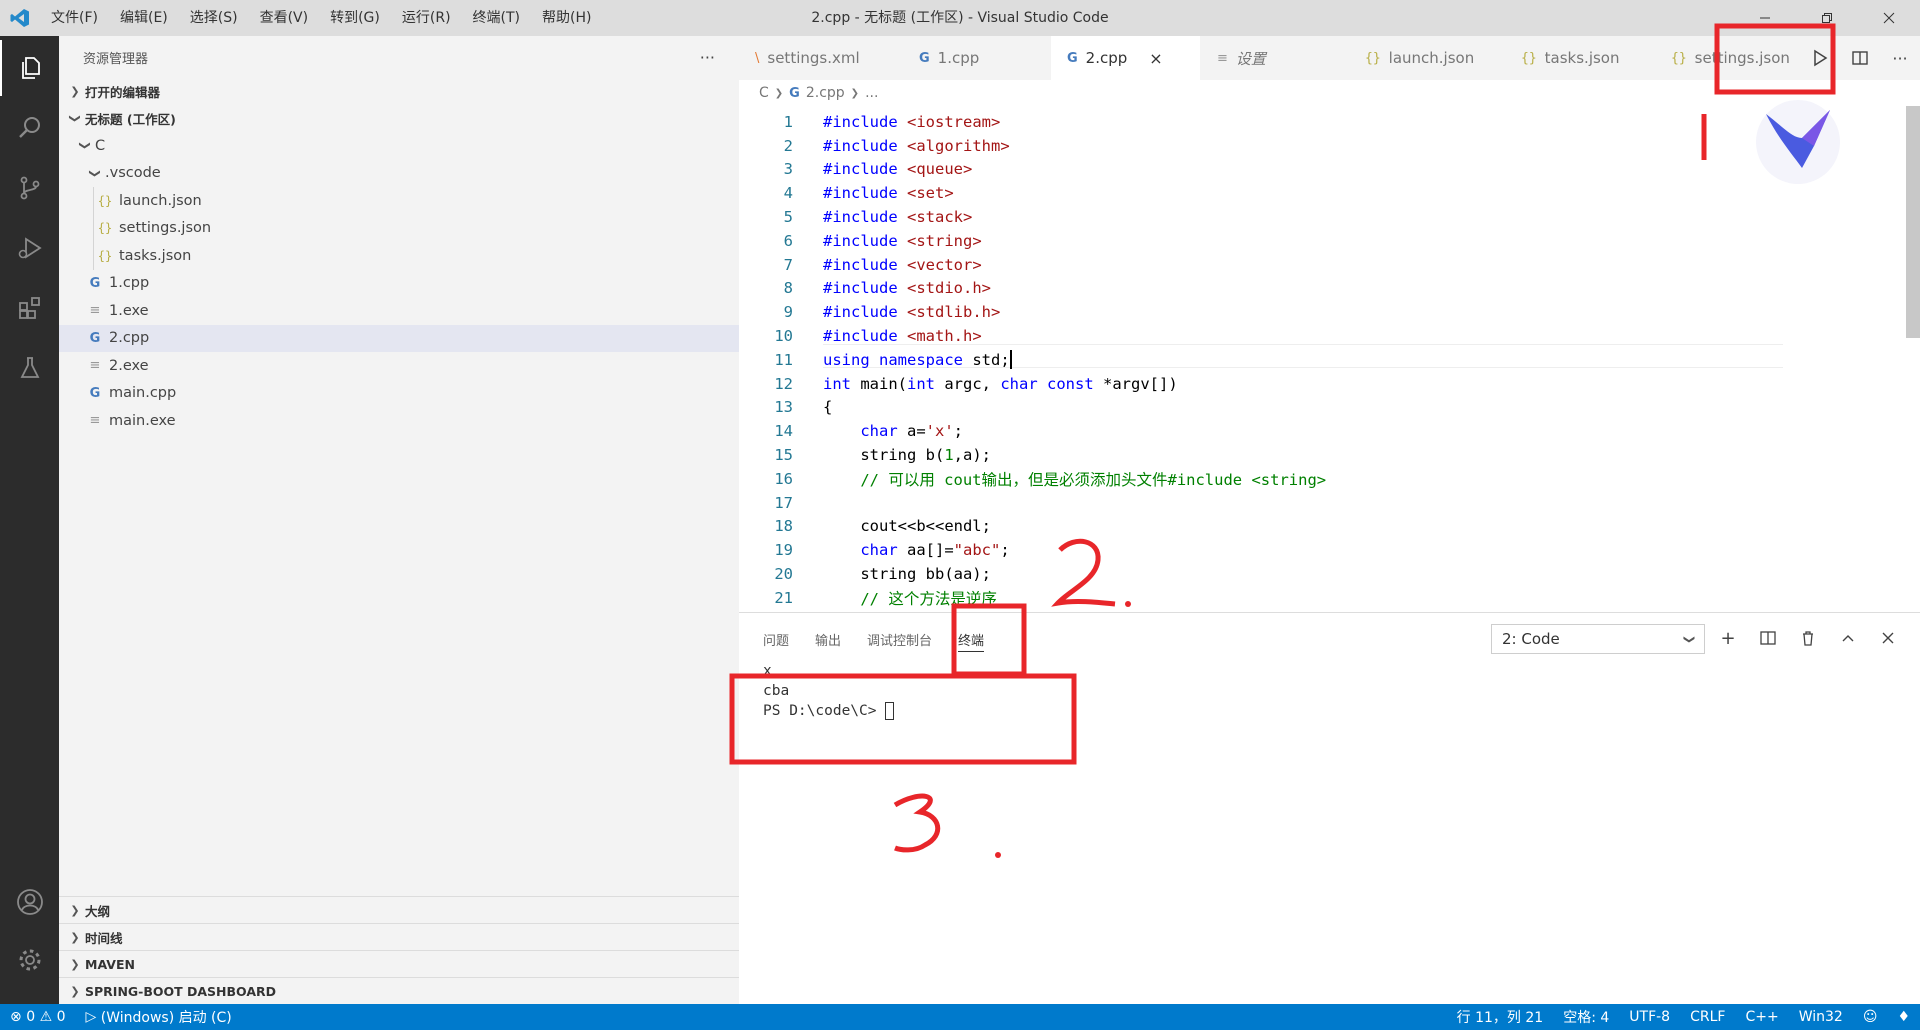  Describe the element at coordinates (399, 421) in the screenshot. I see `tree-file-main-exe: ≡ main.exe` at that location.